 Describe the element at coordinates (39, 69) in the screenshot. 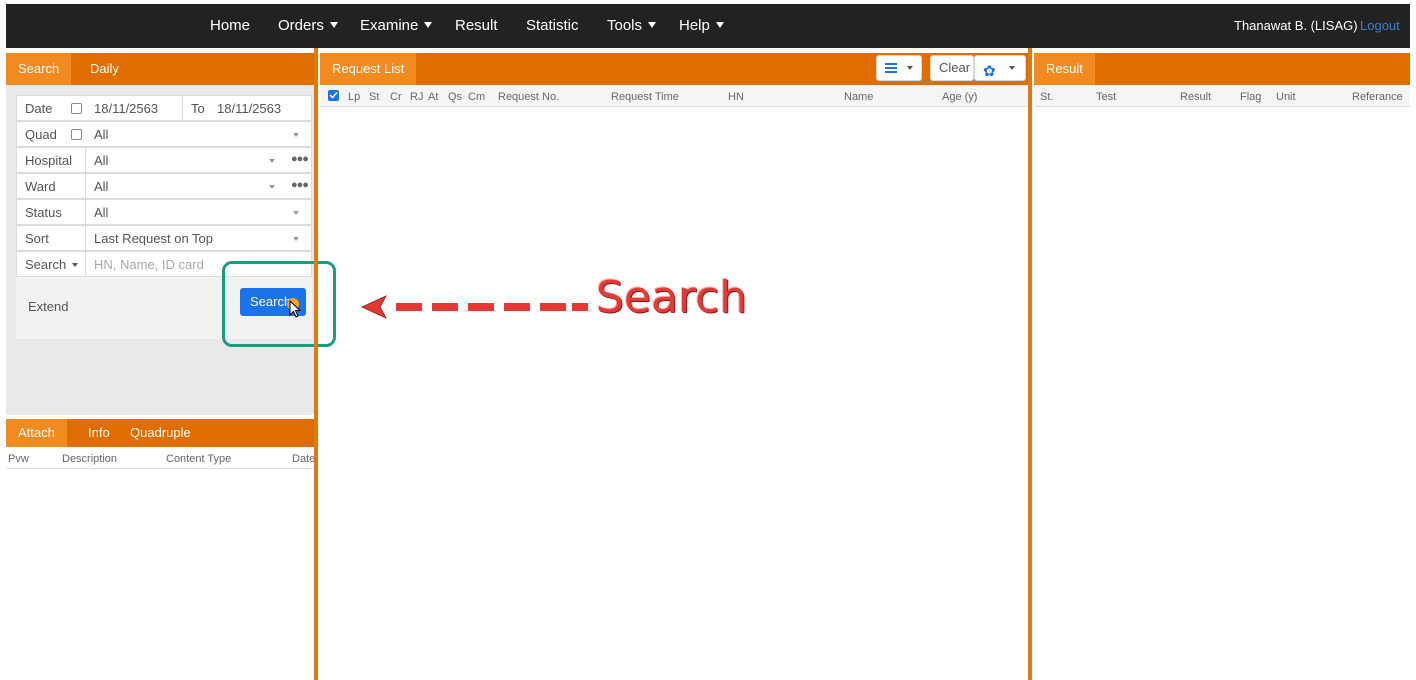

I see `tab-search: Search` at that location.